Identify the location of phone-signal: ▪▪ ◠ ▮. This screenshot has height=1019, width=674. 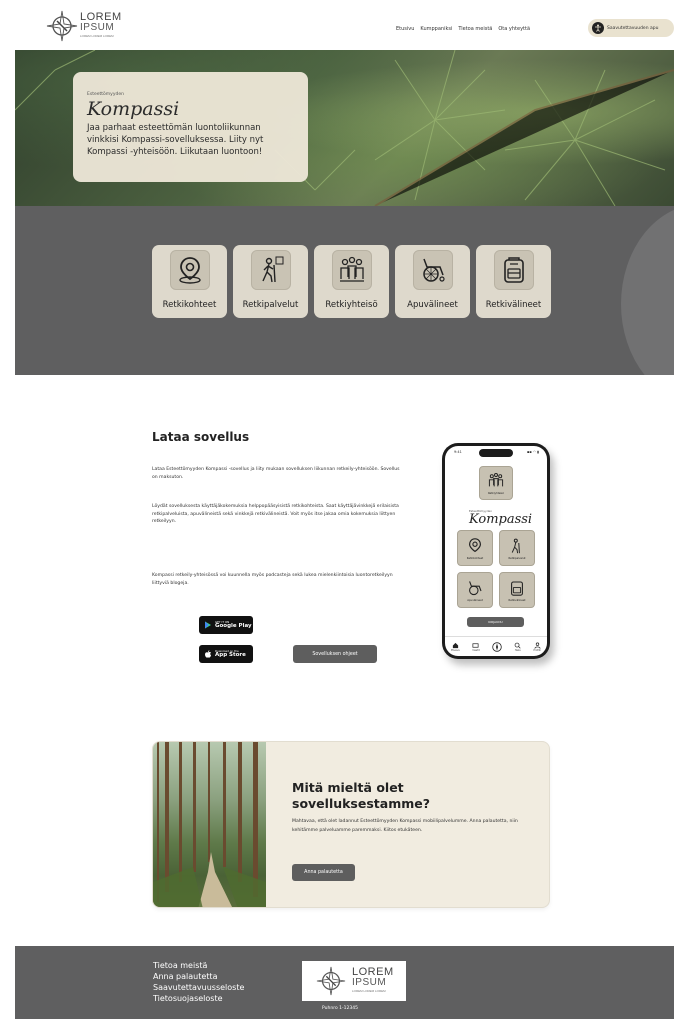
(533, 452).